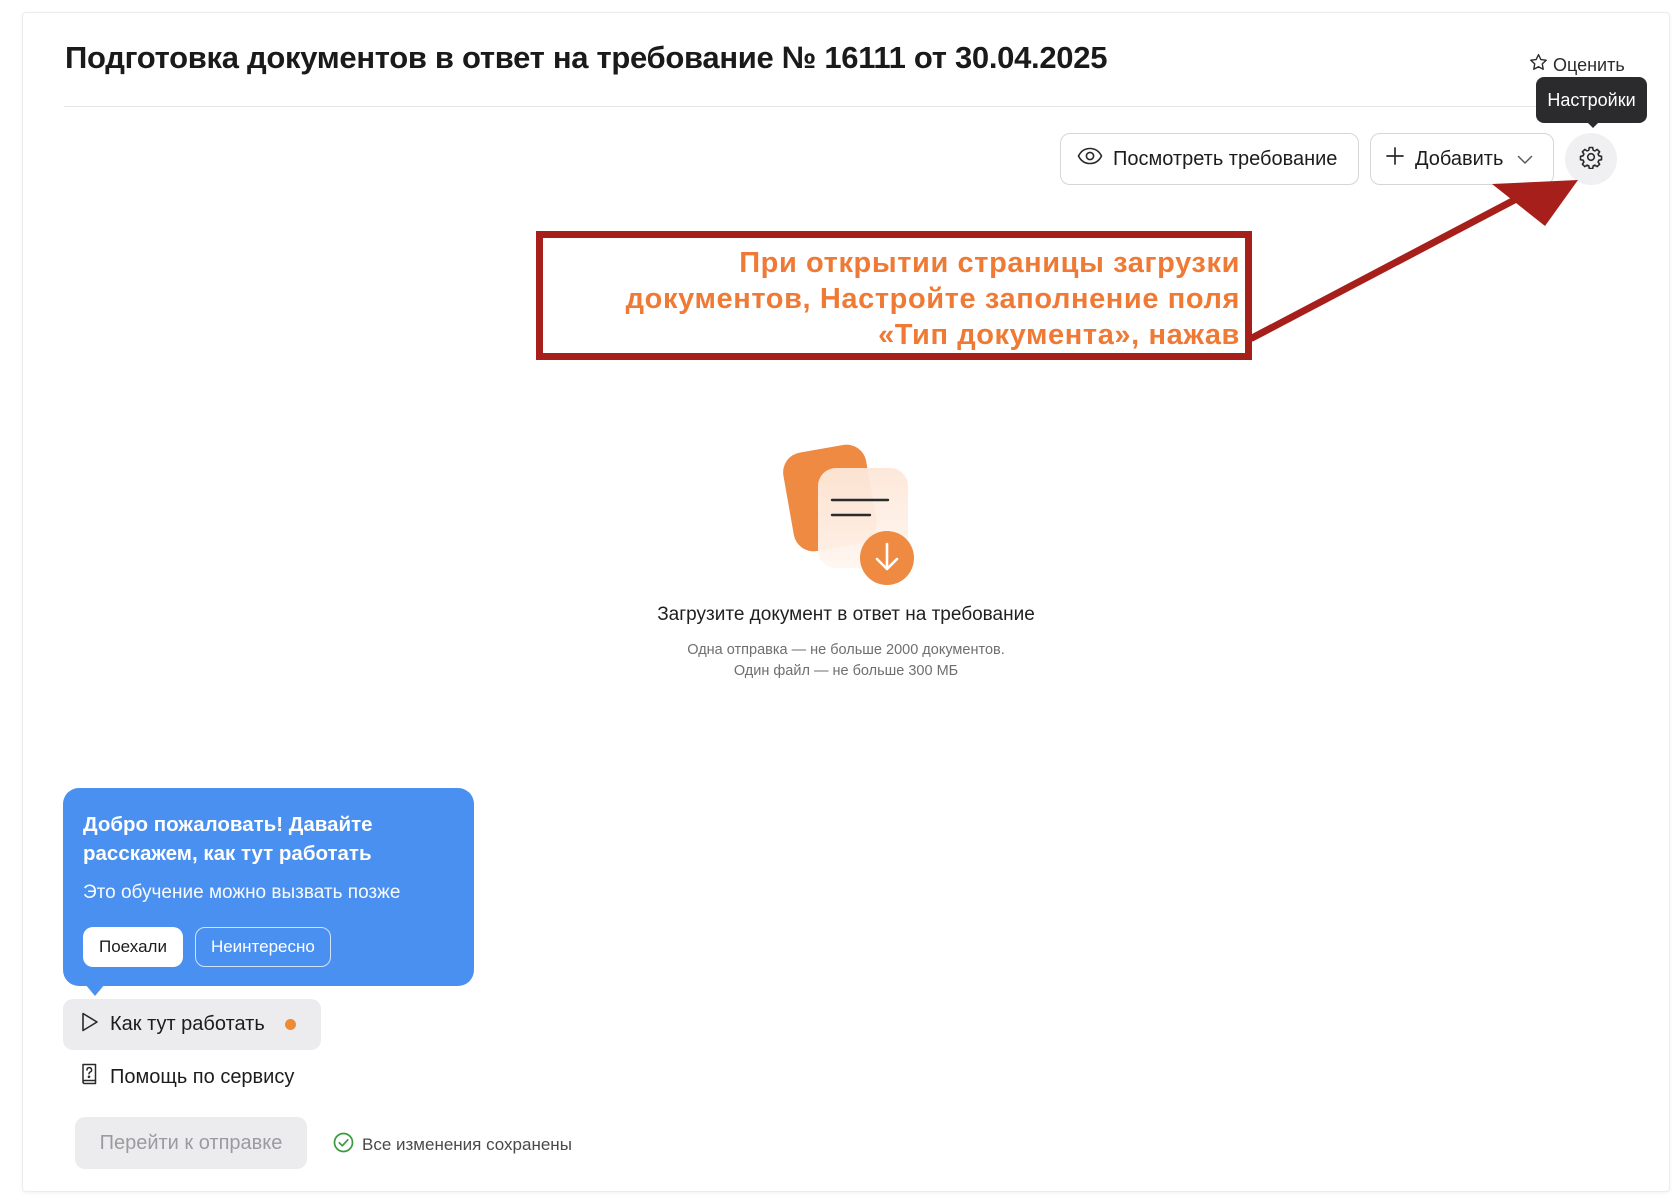 This screenshot has width=1680, height=1202. I want to click on gear-icon, so click(1591, 159).